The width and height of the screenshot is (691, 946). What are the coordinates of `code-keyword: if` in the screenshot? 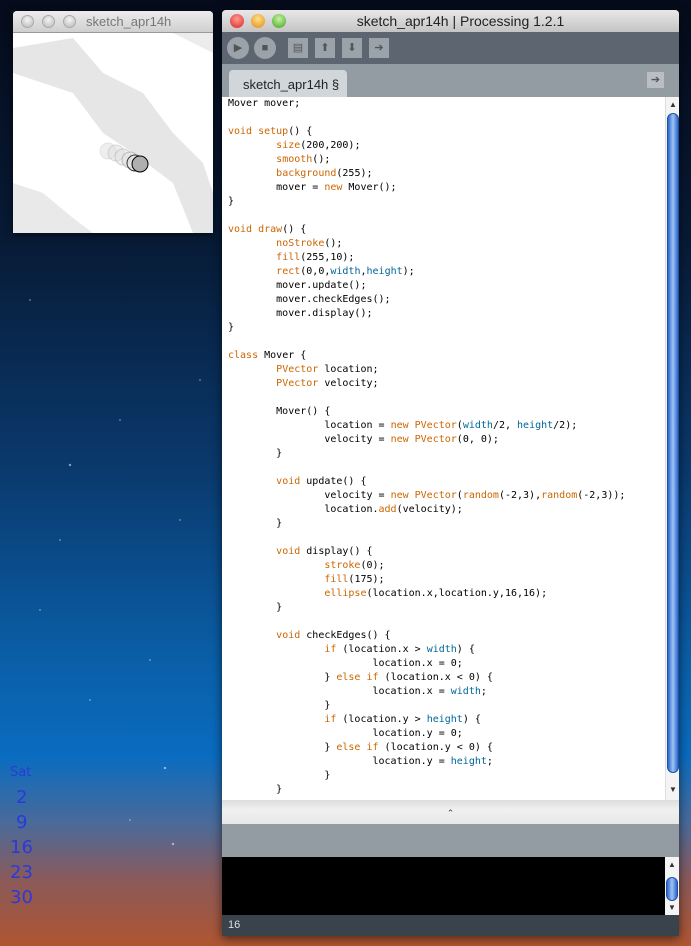 It's located at (330, 719).